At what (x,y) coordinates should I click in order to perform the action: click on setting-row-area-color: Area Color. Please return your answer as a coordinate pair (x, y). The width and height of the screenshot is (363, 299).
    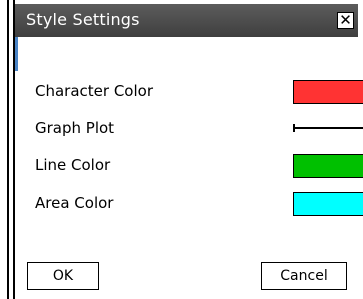
    Looking at the image, I should click on (197, 204).